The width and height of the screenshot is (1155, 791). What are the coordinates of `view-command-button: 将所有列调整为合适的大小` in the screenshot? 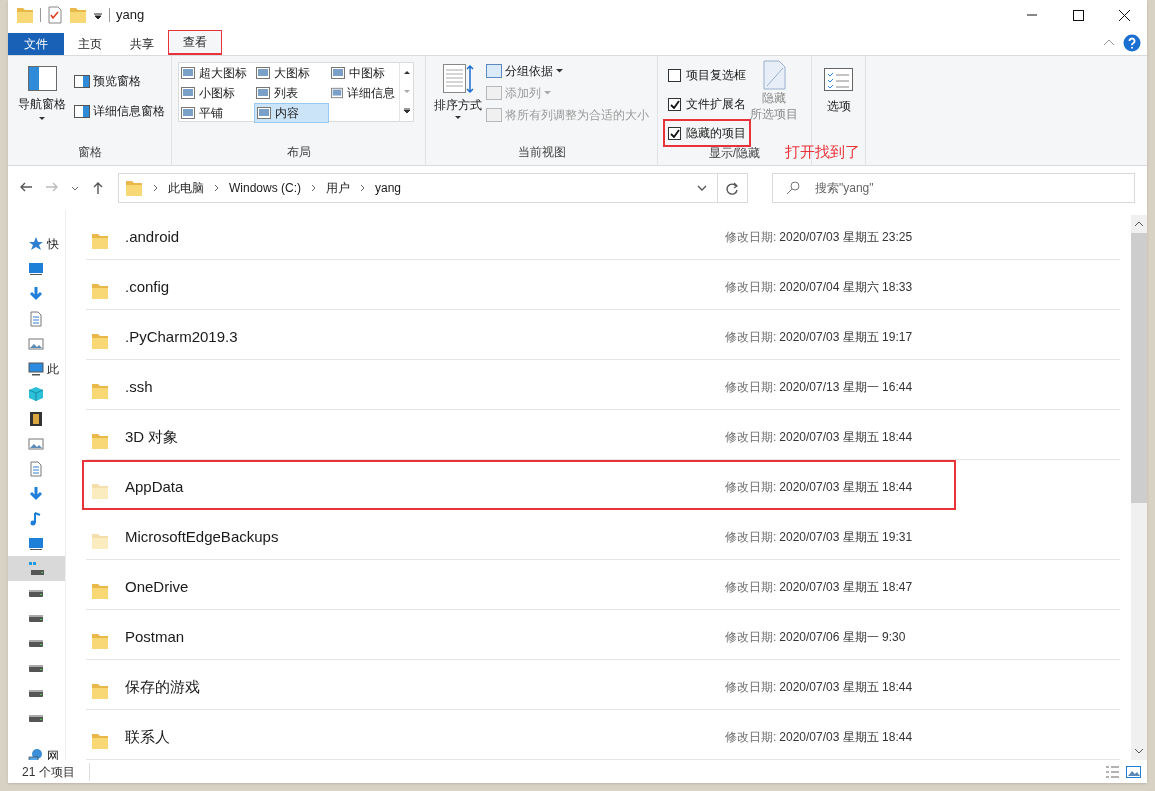 It's located at (567, 115).